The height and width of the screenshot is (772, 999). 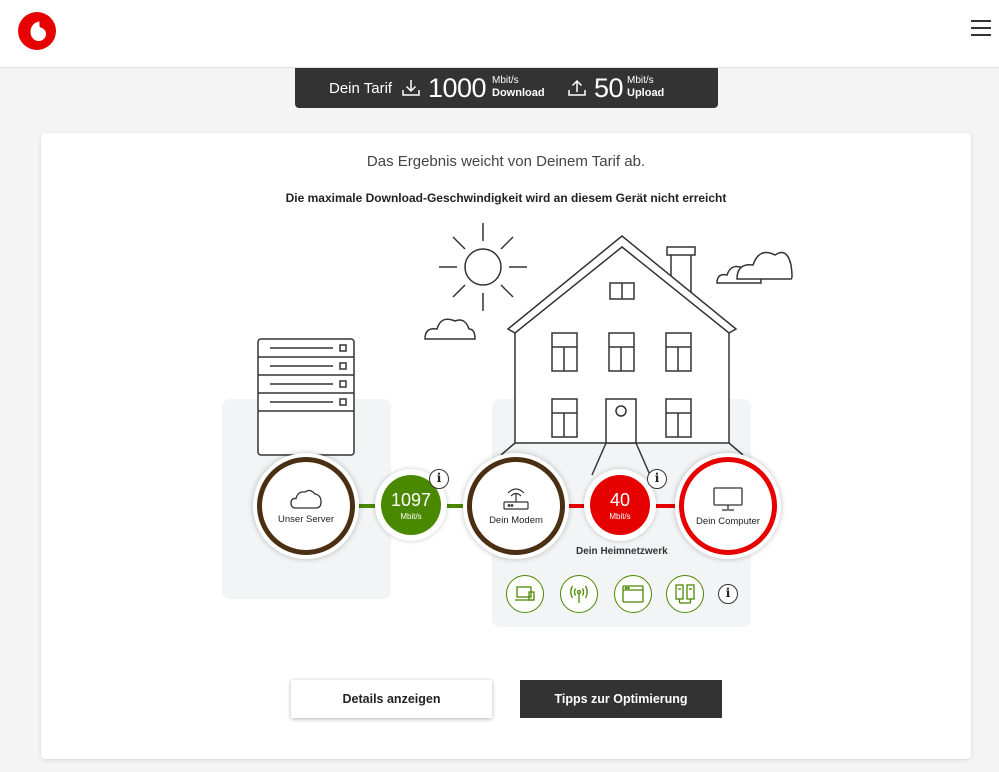 What do you see at coordinates (483, 267) in the screenshot?
I see `sun-icon` at bounding box center [483, 267].